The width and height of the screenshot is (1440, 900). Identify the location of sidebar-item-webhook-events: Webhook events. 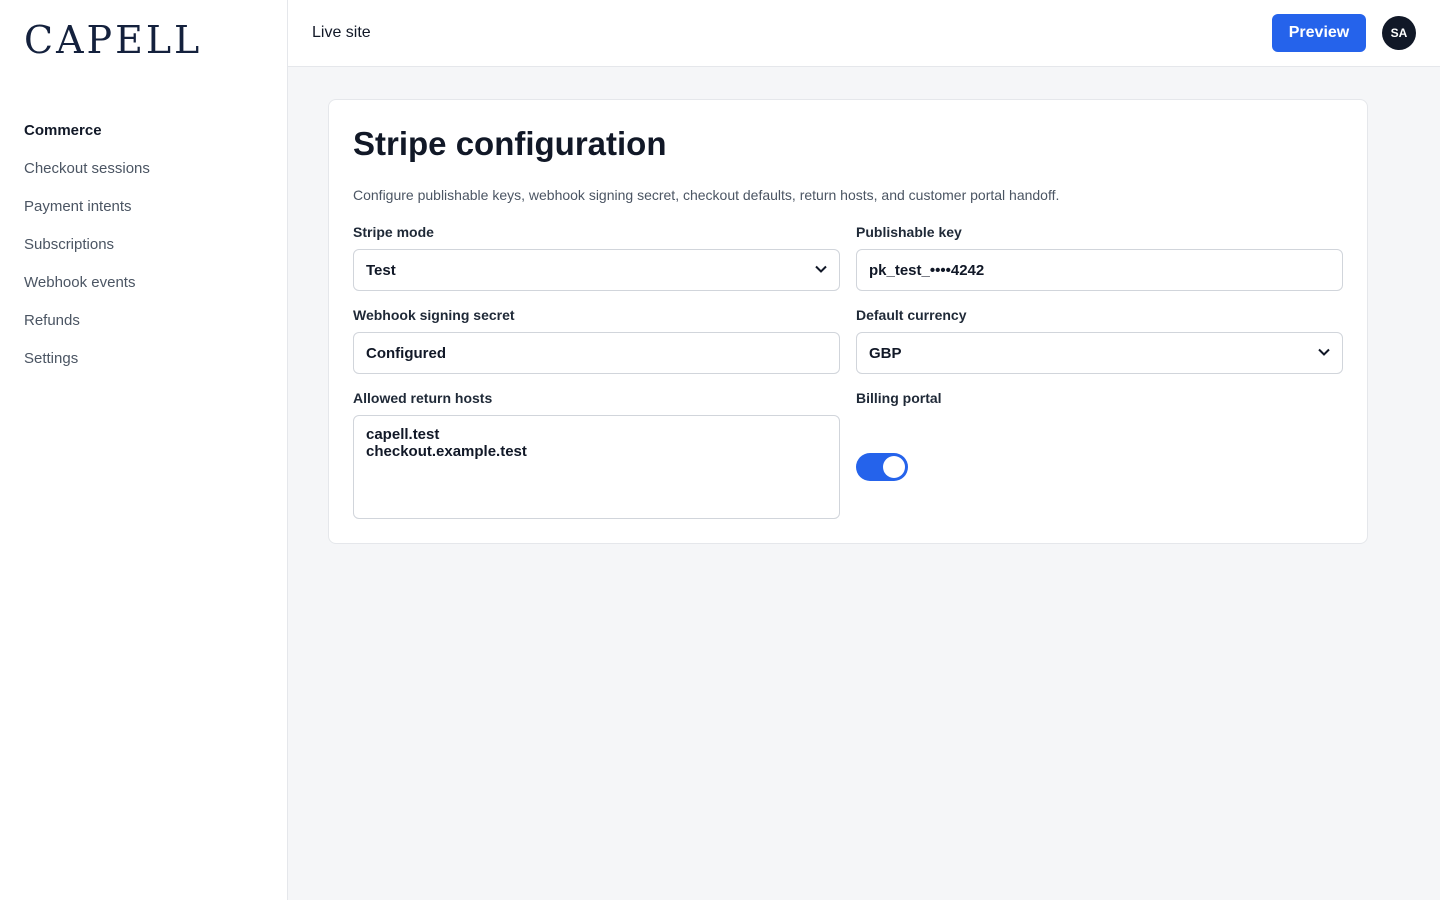
(143, 291).